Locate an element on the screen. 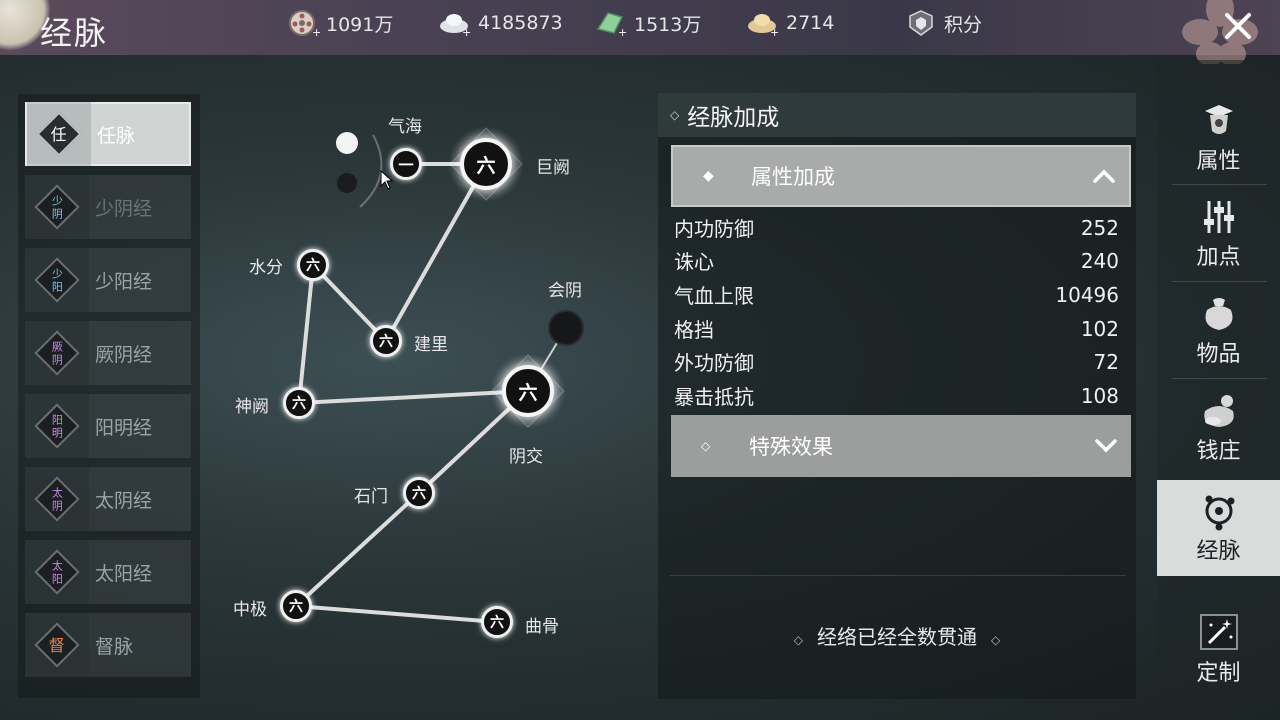 The width and height of the screenshot is (1280, 720). tab-customize: 定制 is located at coordinates (1218, 650).